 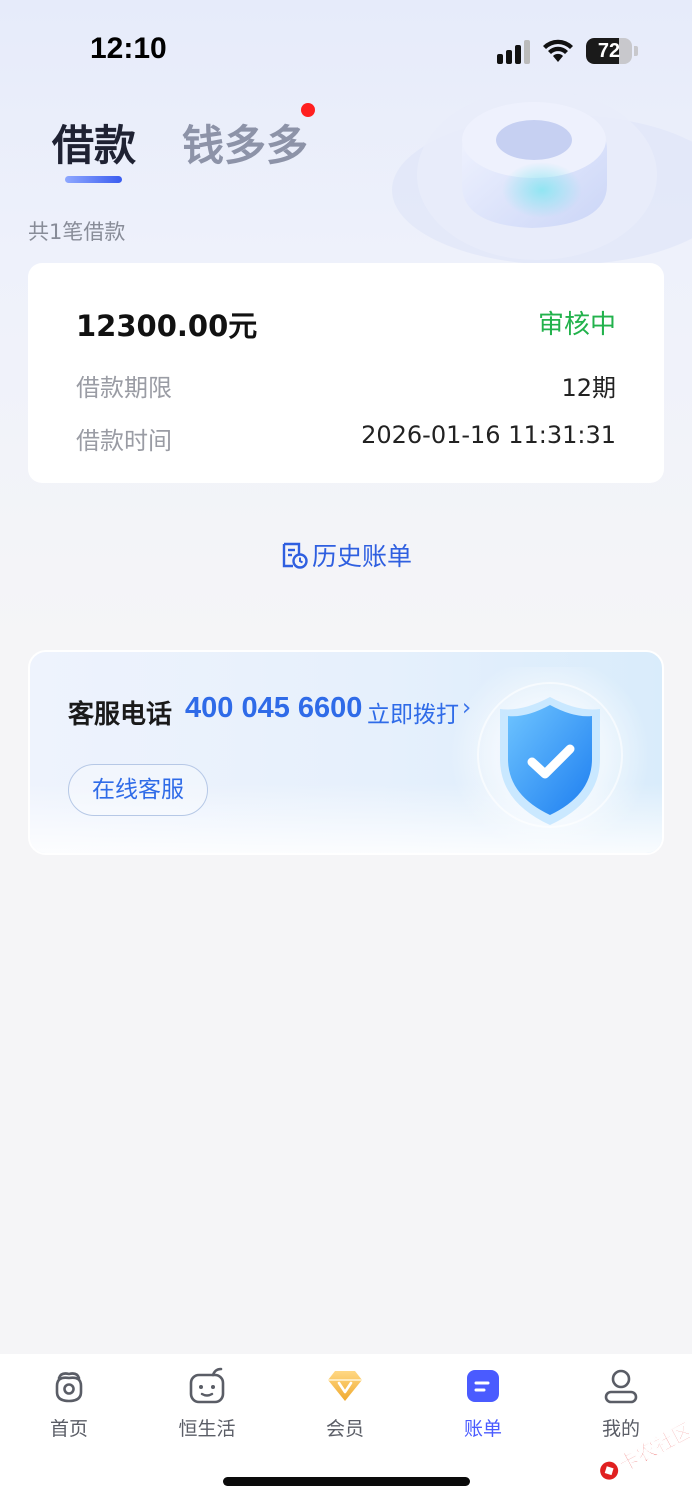 I want to click on loan-count: 共1笔借款, so click(x=77, y=232).